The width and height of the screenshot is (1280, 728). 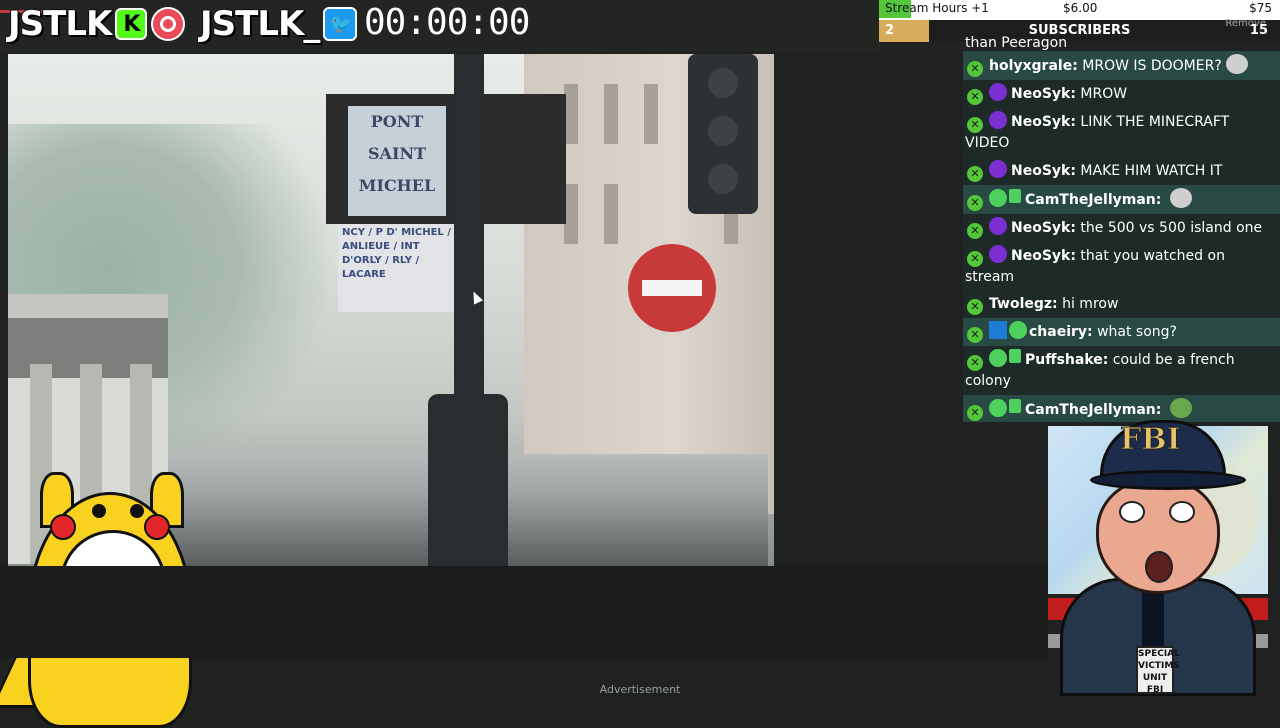 I want to click on kick-icon: K, so click(x=131, y=24).